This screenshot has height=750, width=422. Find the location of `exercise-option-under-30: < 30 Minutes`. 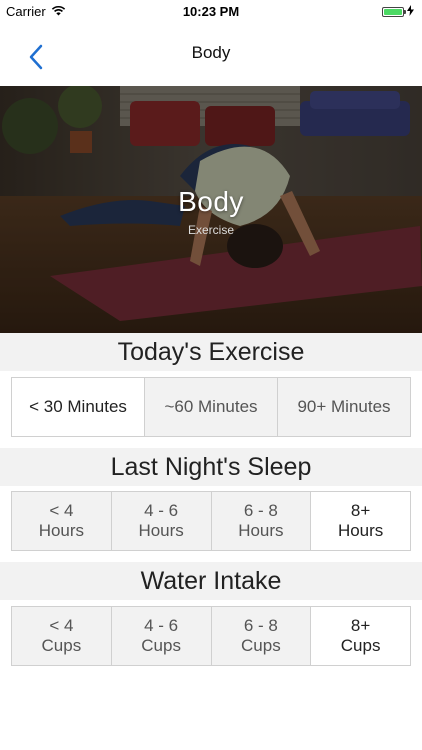

exercise-option-under-30: < 30 Minutes is located at coordinates (78, 407).